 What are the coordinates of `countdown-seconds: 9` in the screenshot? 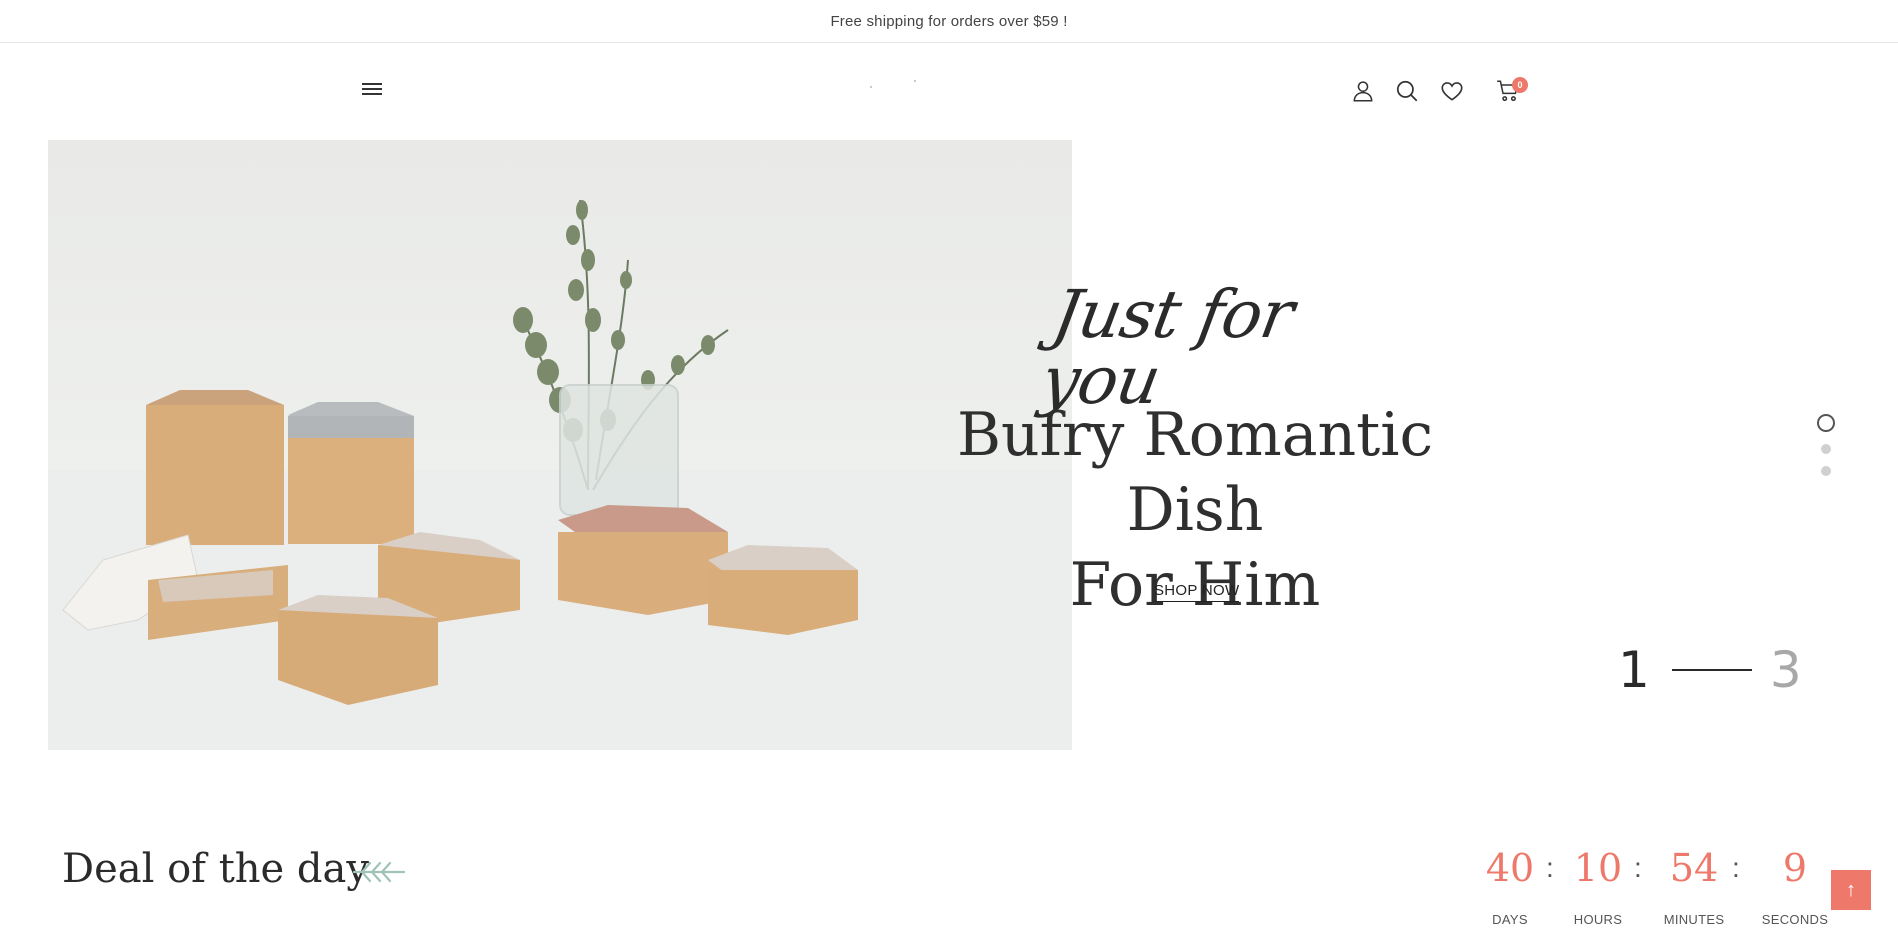 It's located at (1795, 868).